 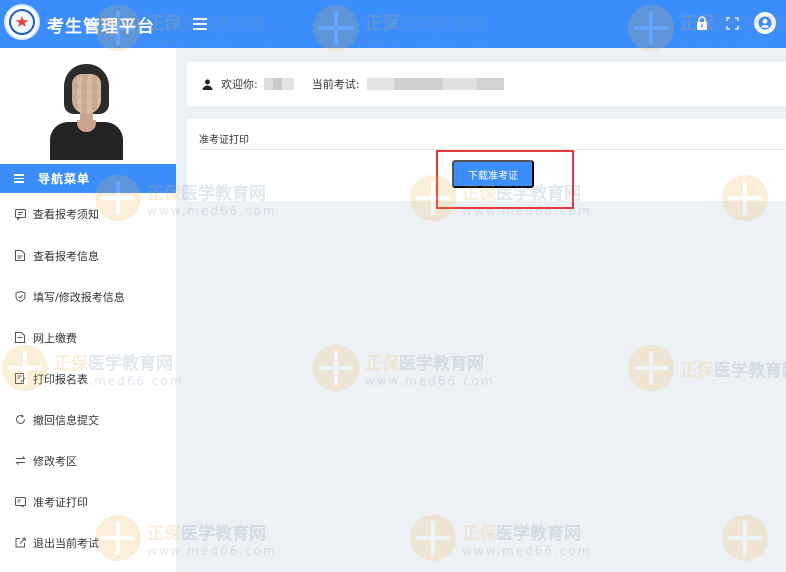 What do you see at coordinates (224, 140) in the screenshot?
I see `card-title: 准考证打印` at bounding box center [224, 140].